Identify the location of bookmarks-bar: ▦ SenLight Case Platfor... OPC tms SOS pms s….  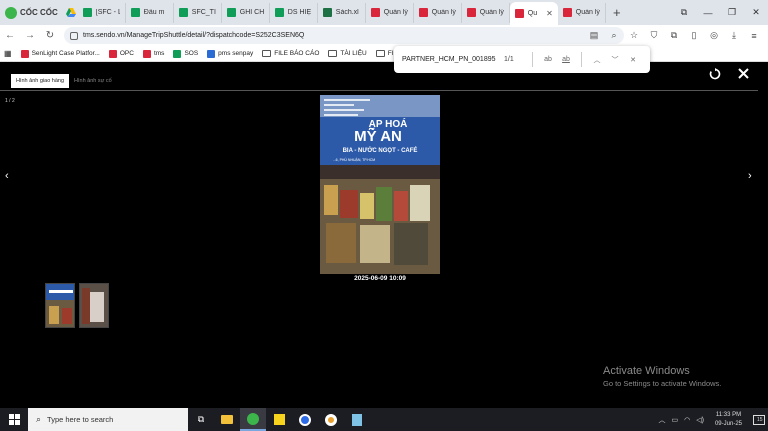
(384, 54).